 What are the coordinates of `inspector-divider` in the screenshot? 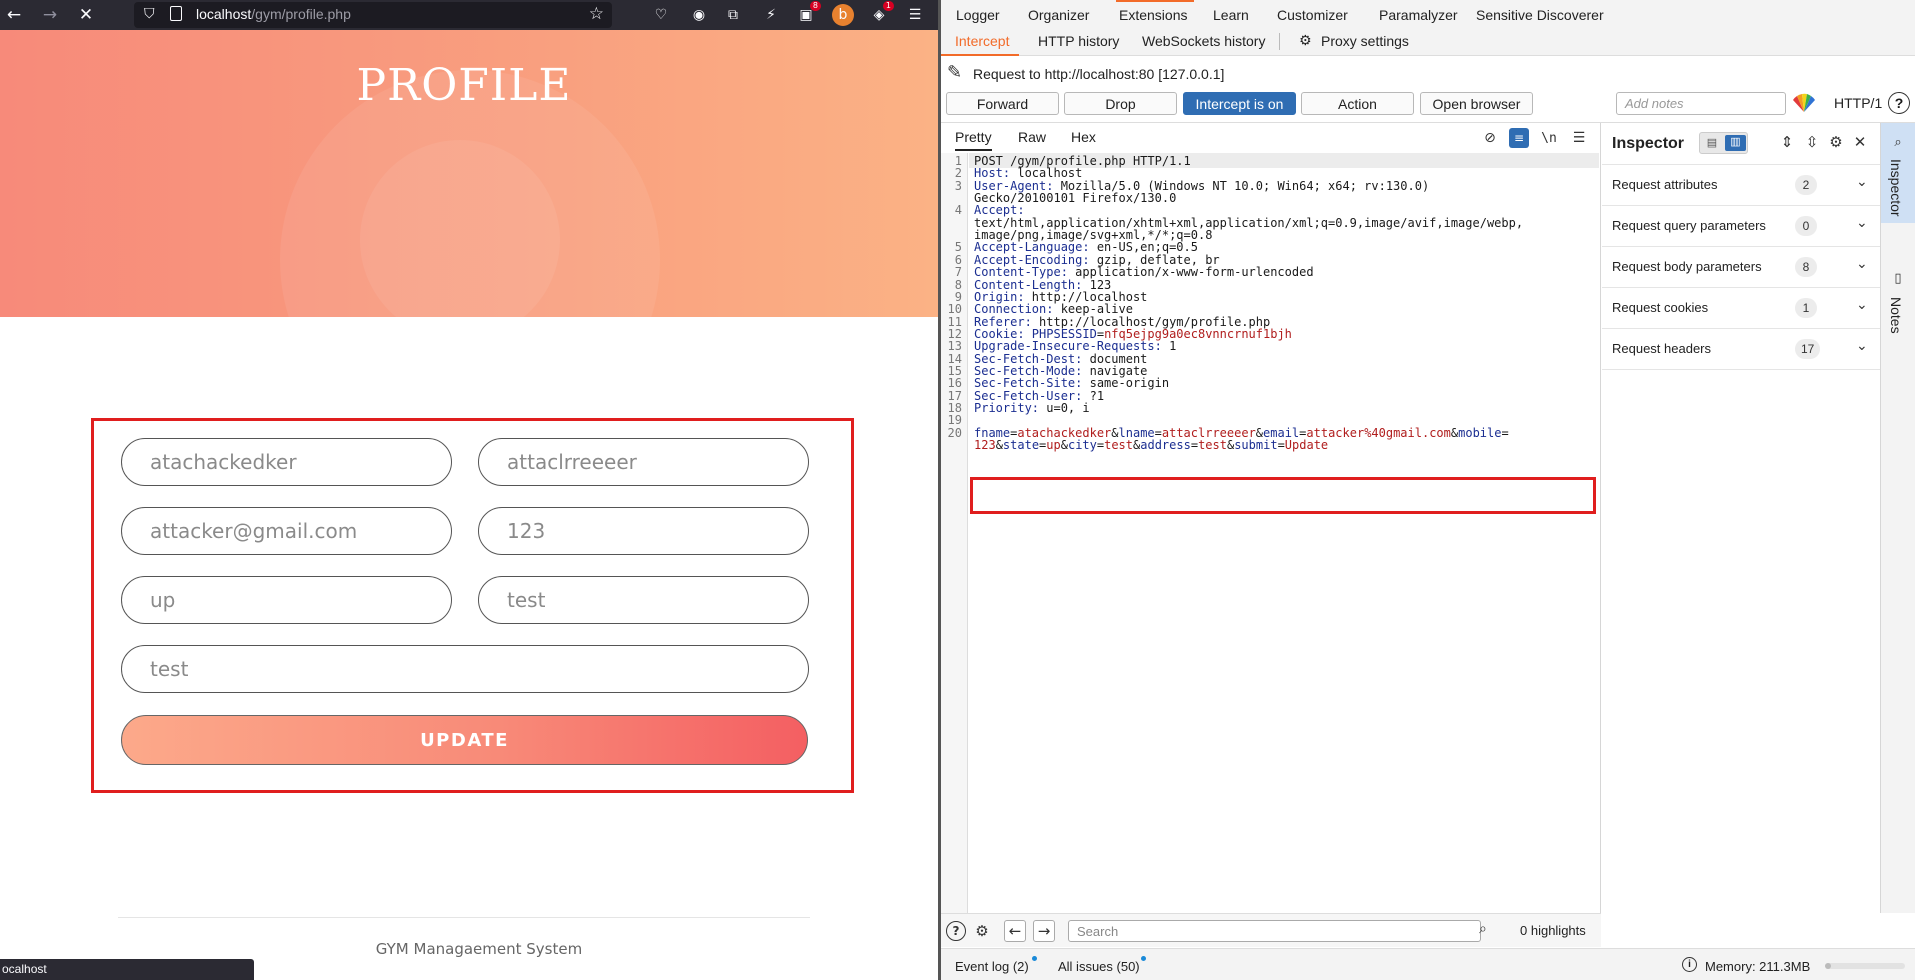 It's located at (1741, 369).